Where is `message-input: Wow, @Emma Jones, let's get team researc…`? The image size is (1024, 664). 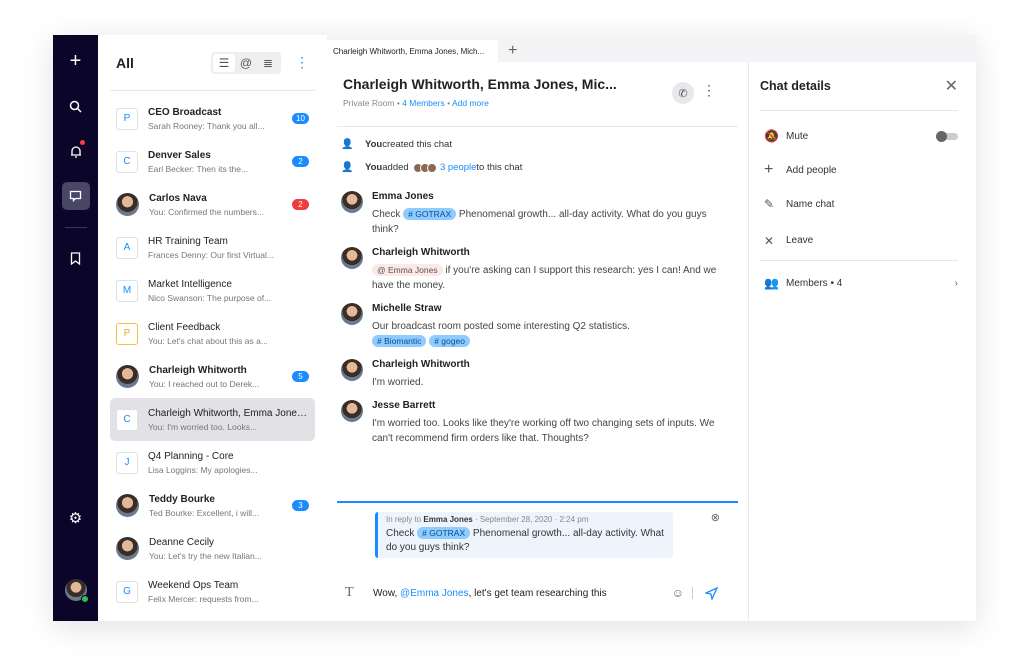
message-input: Wow, @Emma Jones, let's get team researc… is located at coordinates (522, 593).